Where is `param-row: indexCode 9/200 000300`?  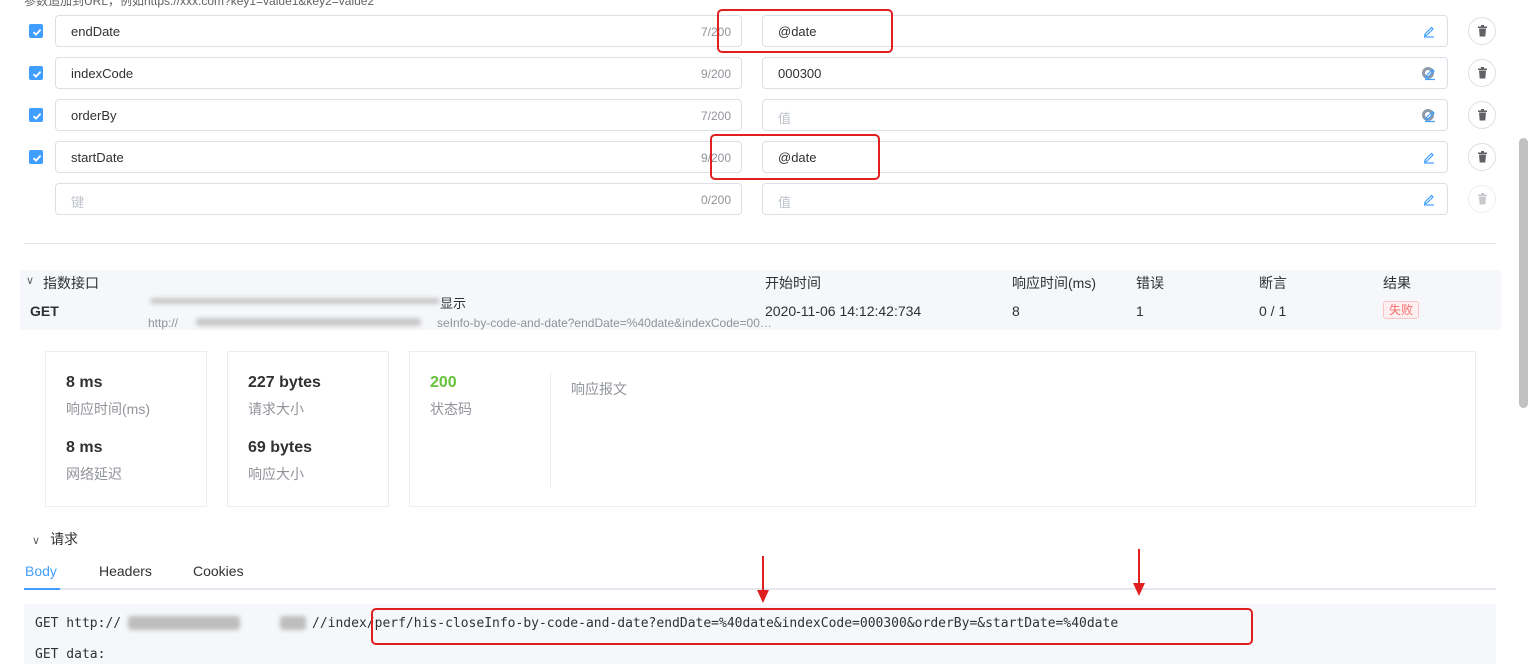 param-row: indexCode 9/200 000300 is located at coordinates (760, 73).